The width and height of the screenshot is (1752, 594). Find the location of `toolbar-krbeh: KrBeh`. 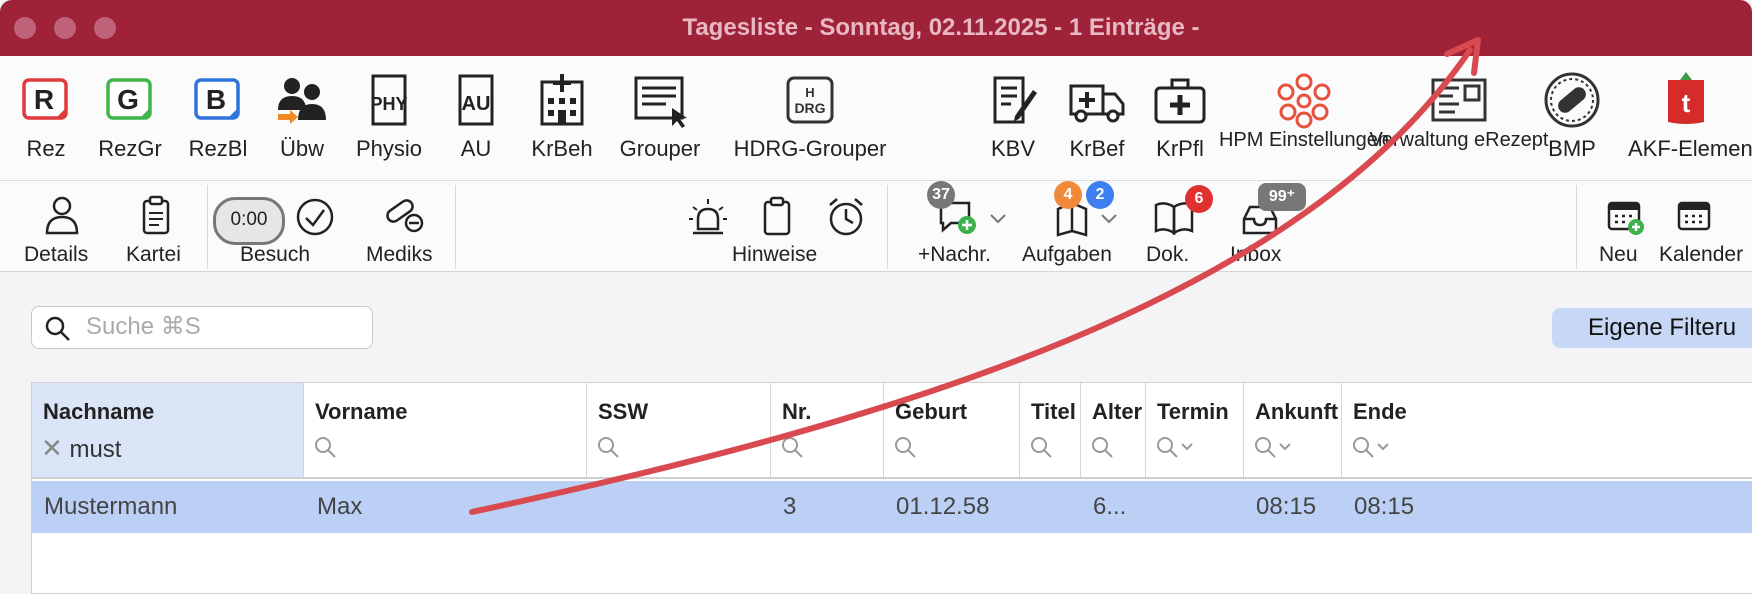

toolbar-krbeh: KrBeh is located at coordinates (562, 118).